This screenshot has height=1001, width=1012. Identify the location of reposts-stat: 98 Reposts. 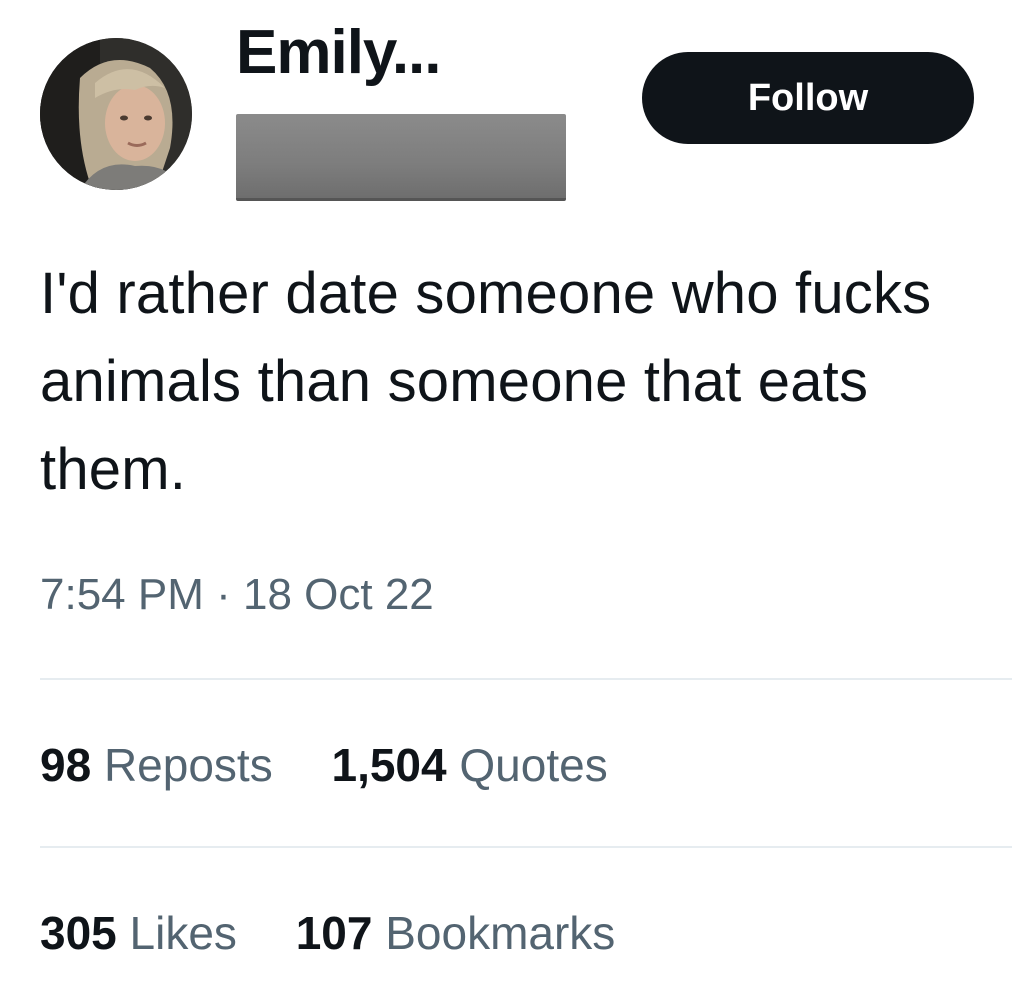
(156, 765).